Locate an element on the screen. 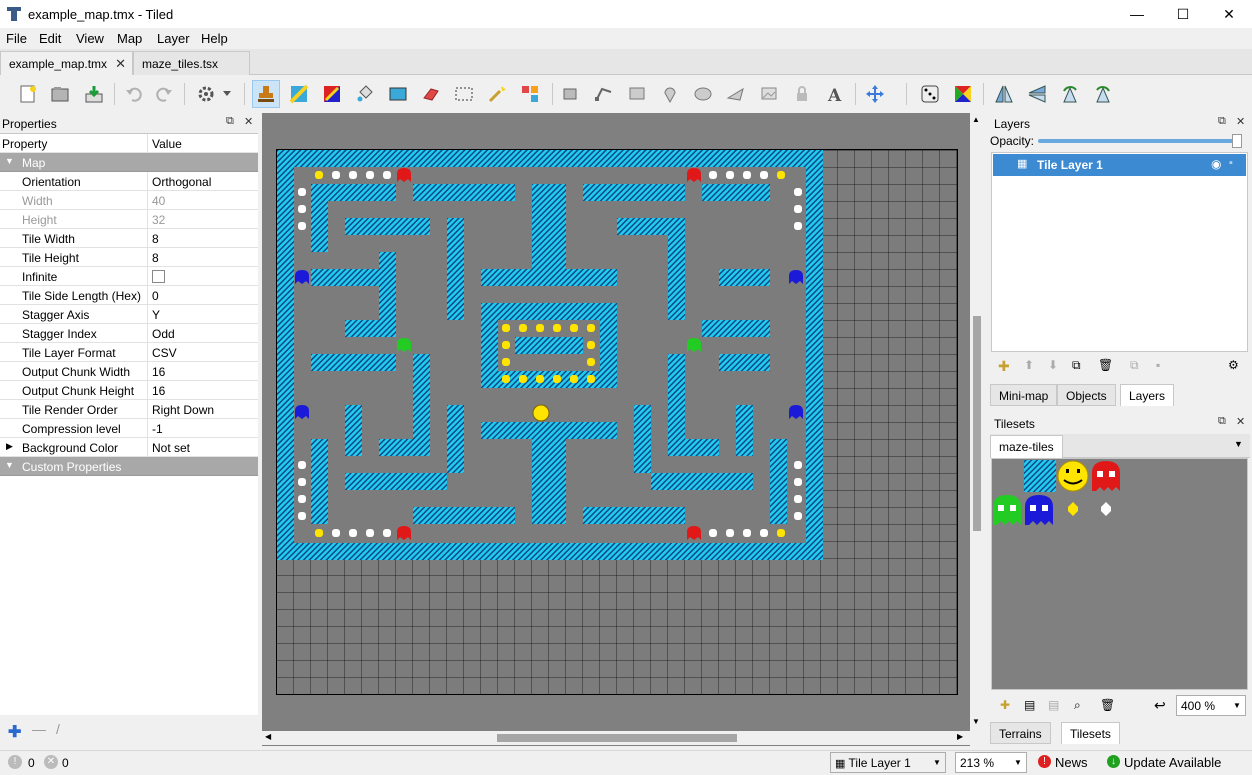 The image size is (1252, 775). commands-gear-icon is located at coordinates (206, 94).